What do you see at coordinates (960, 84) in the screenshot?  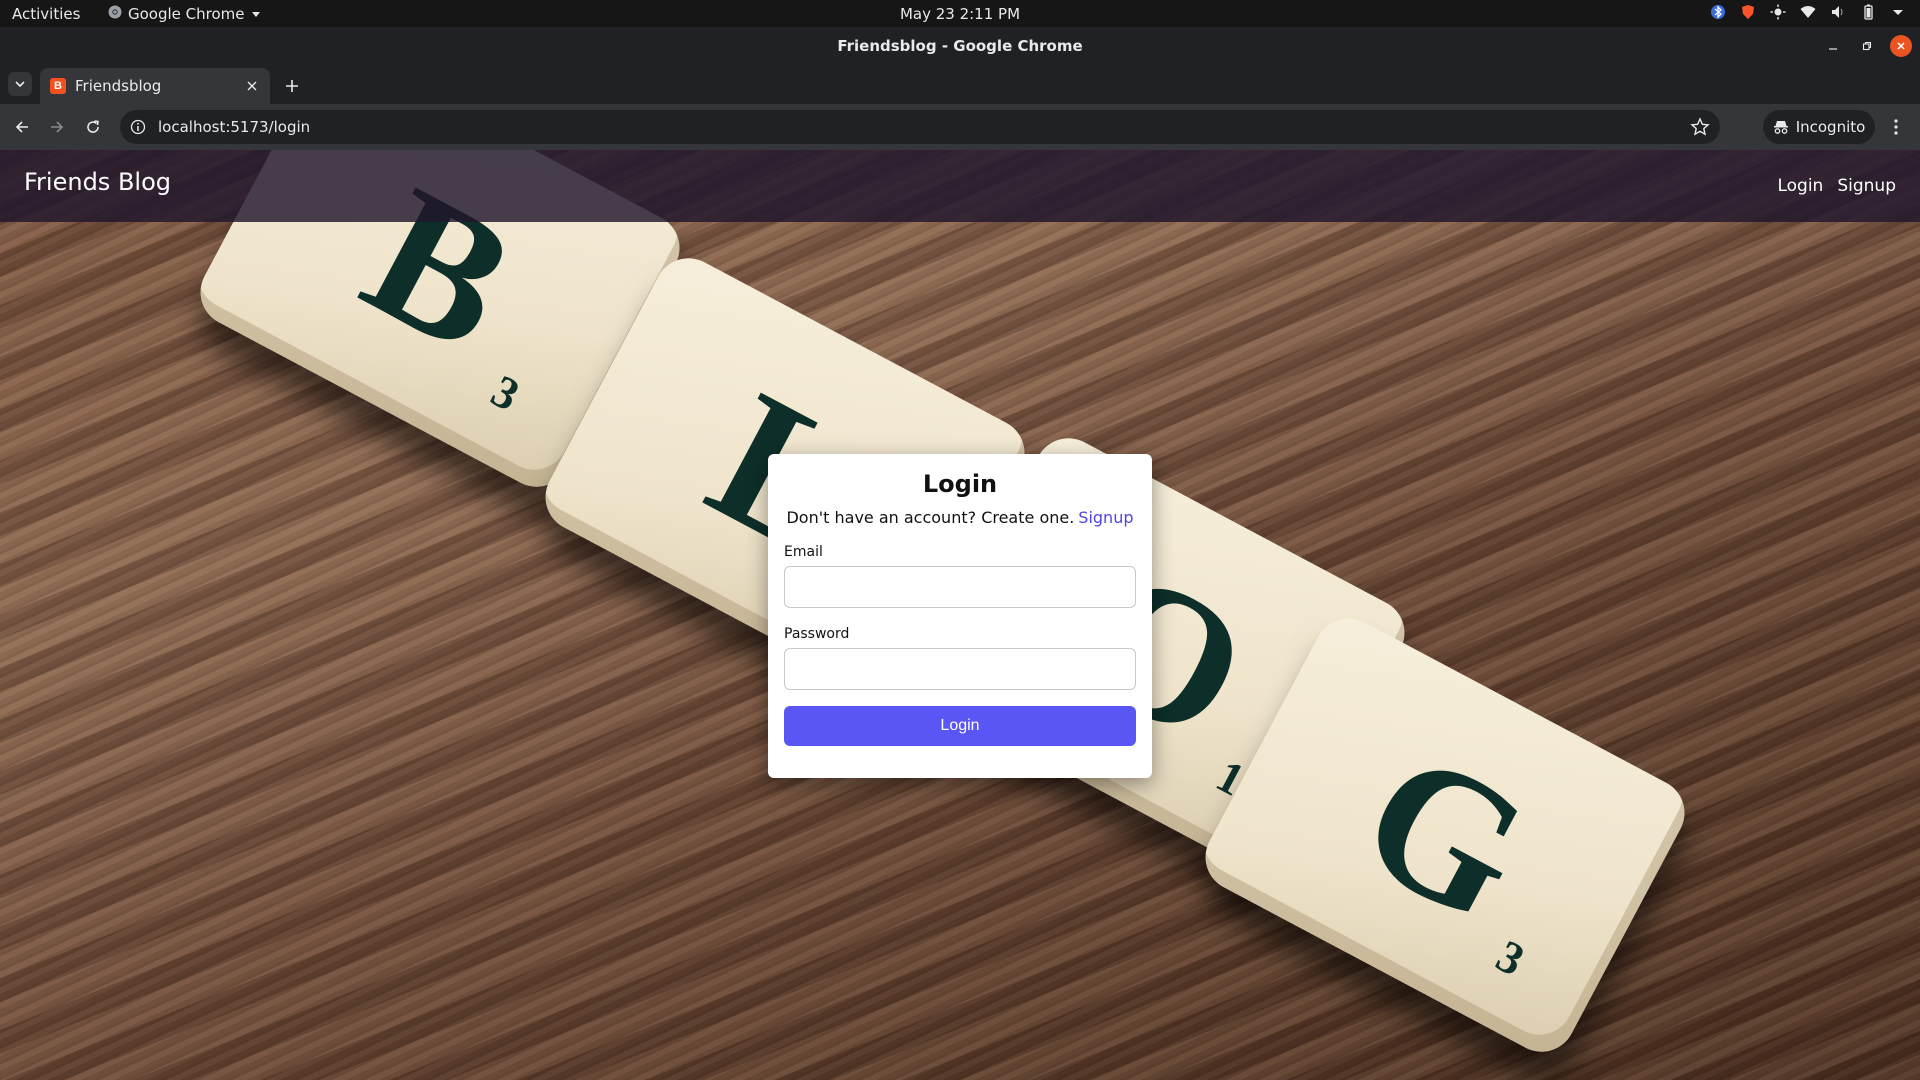 I see `tab-strip: B Friendsblog` at bounding box center [960, 84].